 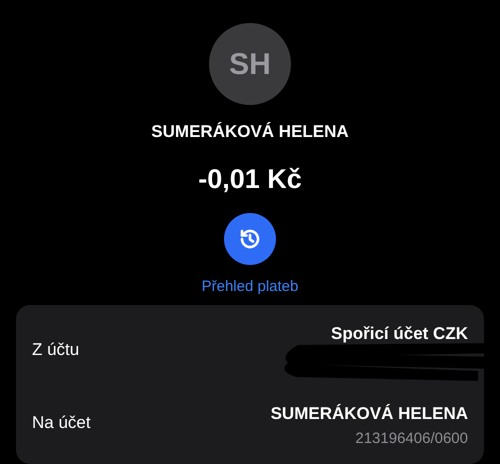 I want to click on account-number: 213196406/0600, so click(x=411, y=439).